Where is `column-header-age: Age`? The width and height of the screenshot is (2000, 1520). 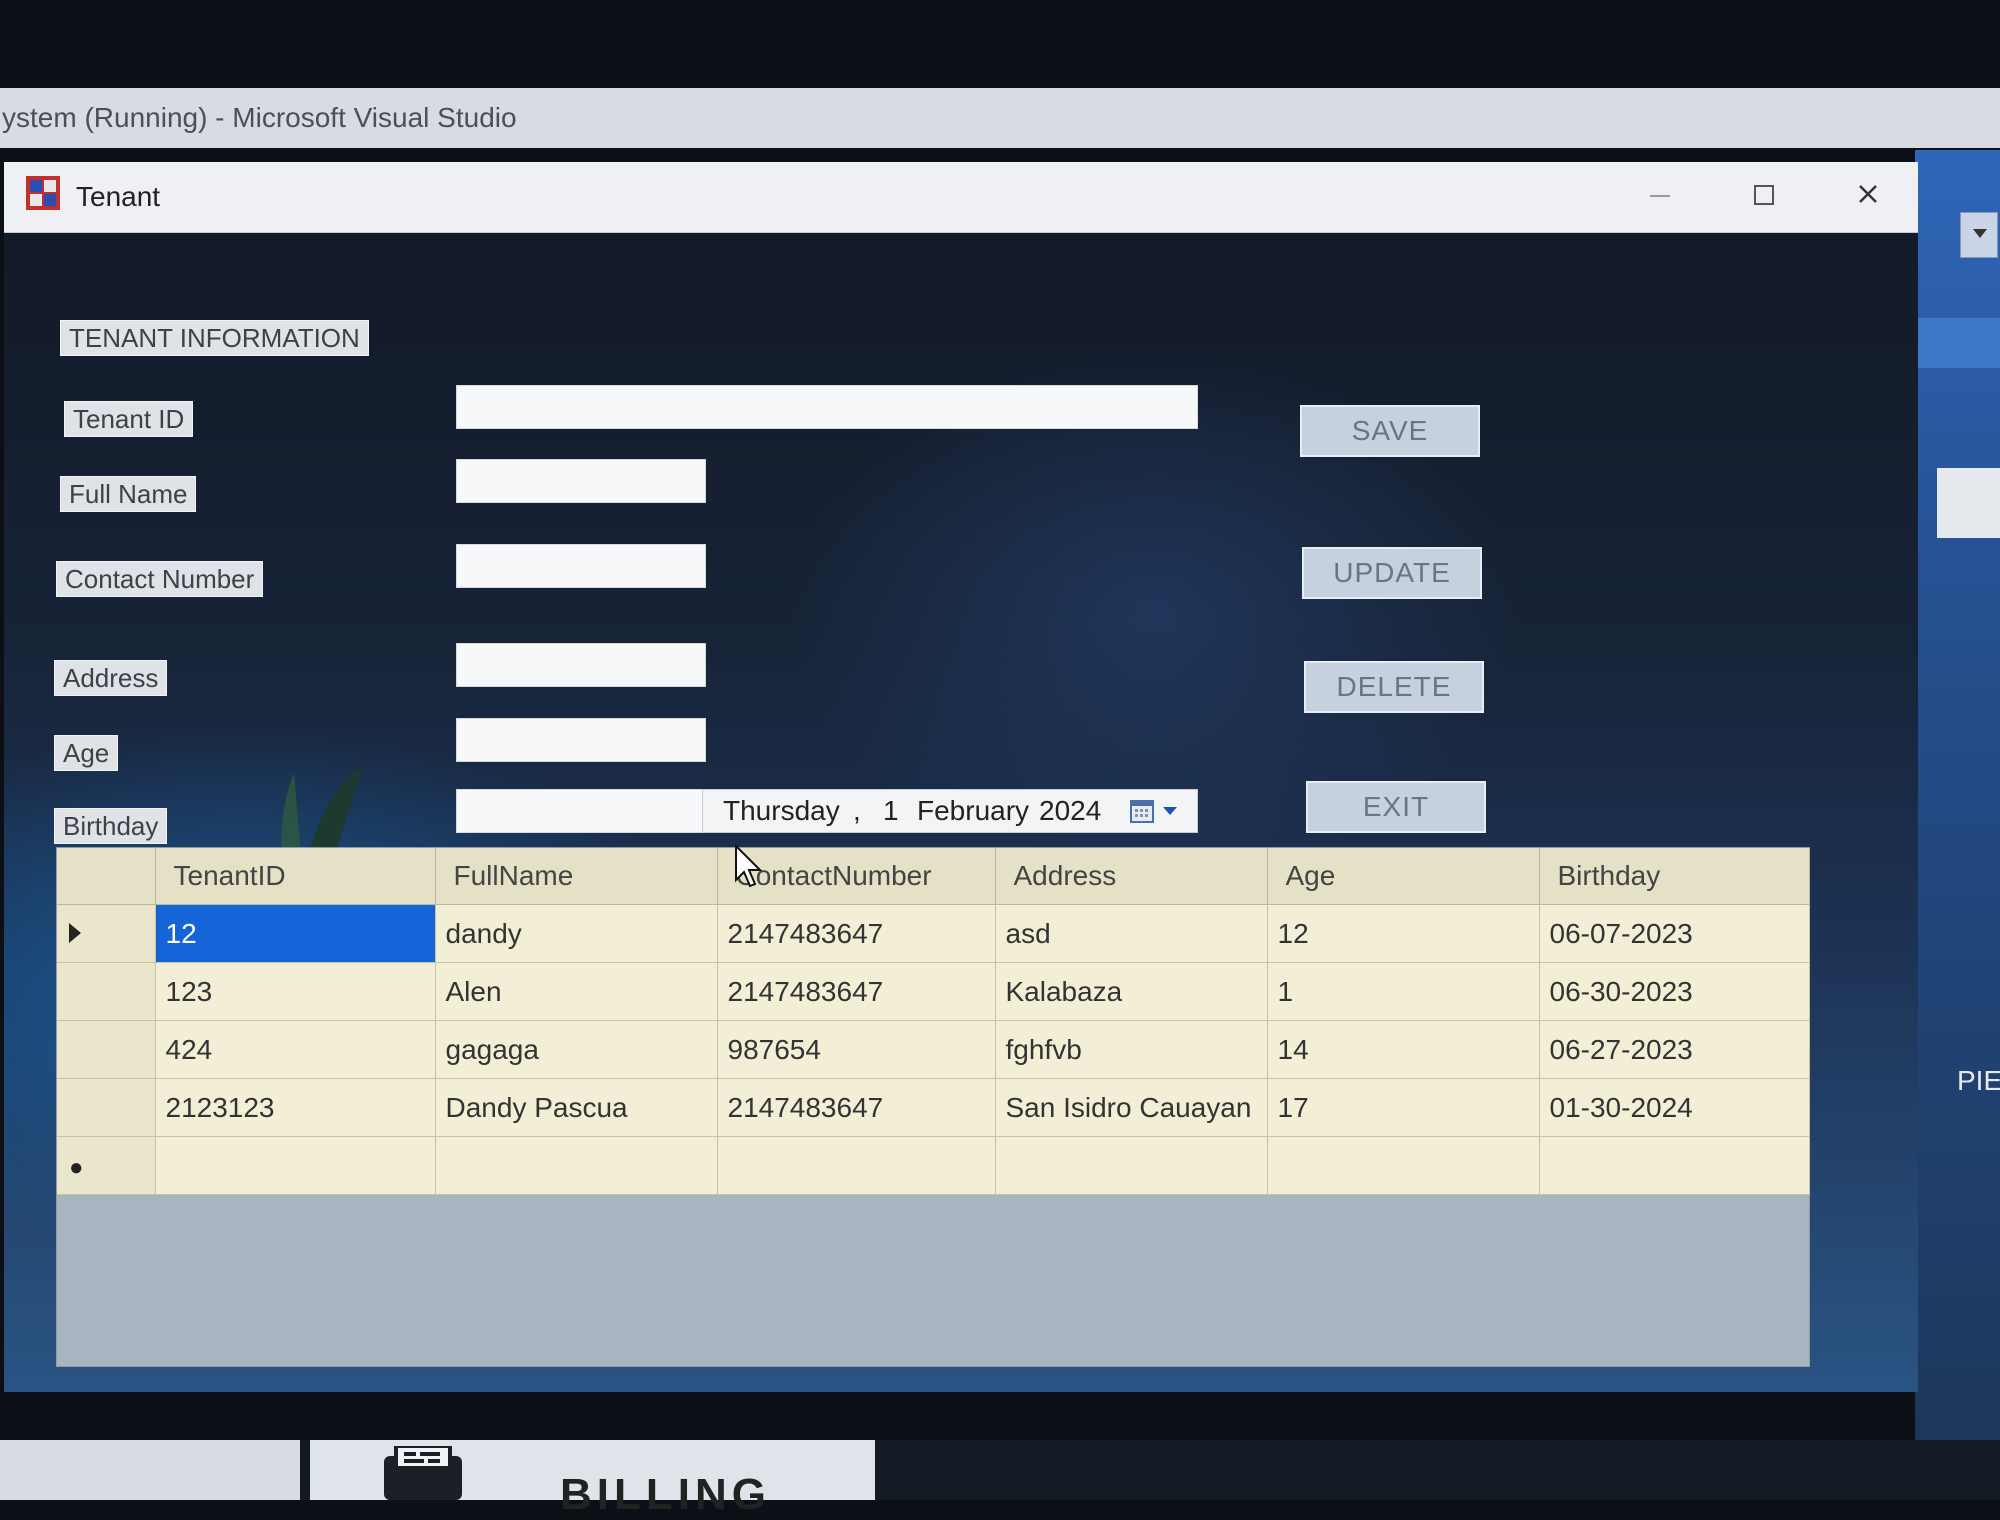 column-header-age: Age is located at coordinates (1403, 876).